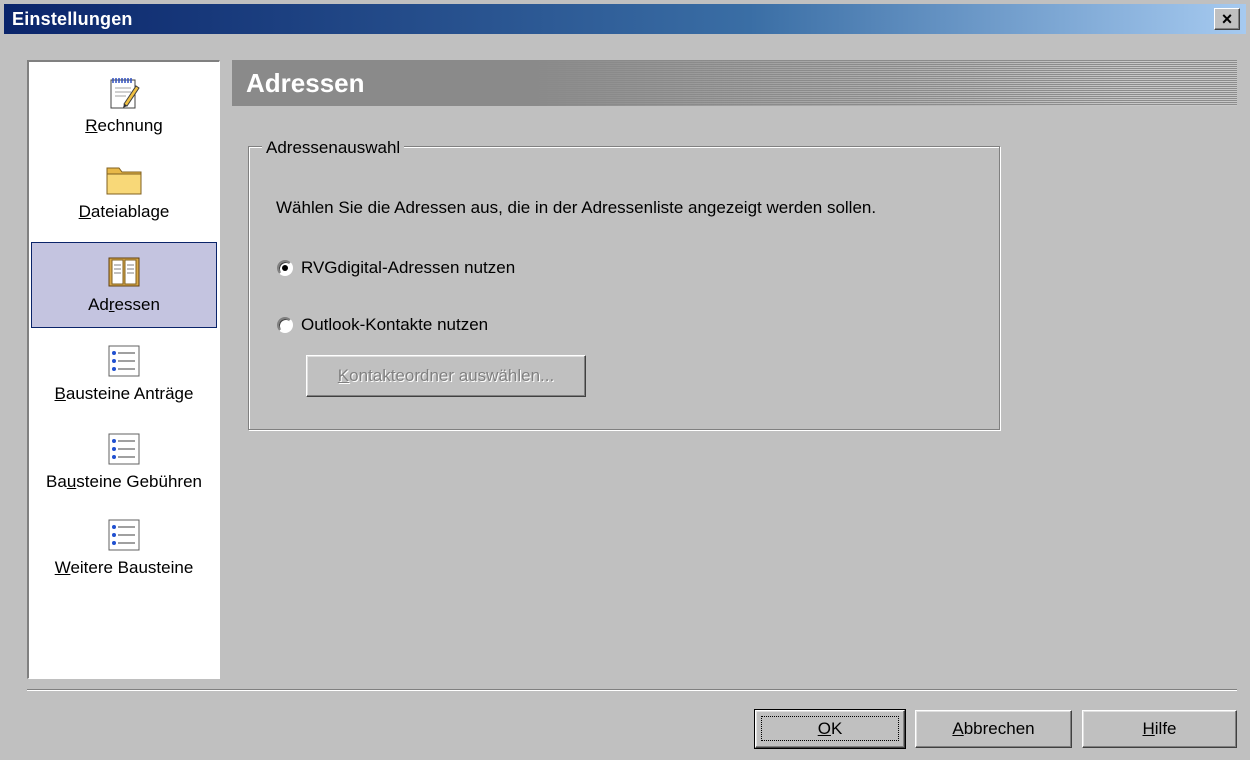  I want to click on sidebar-item-dateiablage: Dateiablage, so click(124, 202).